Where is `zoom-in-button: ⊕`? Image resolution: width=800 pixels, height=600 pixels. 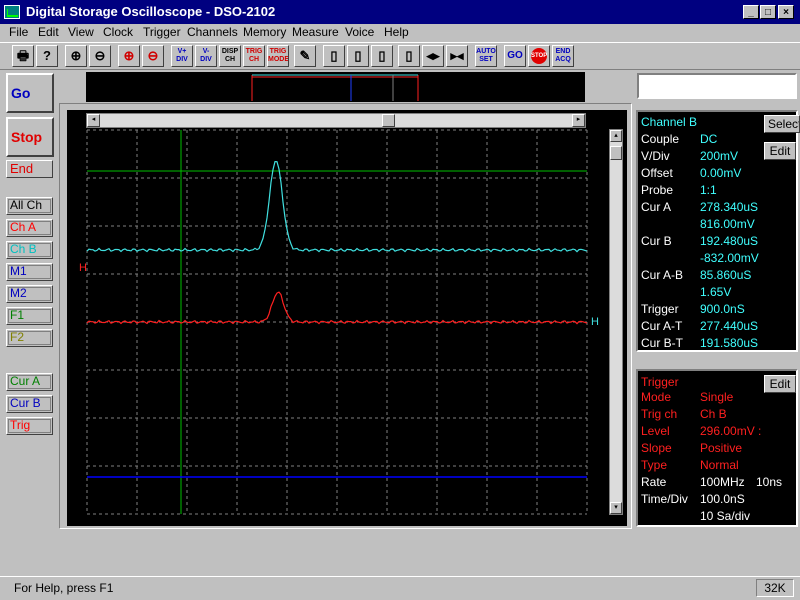
zoom-in-button: ⊕ is located at coordinates (76, 56).